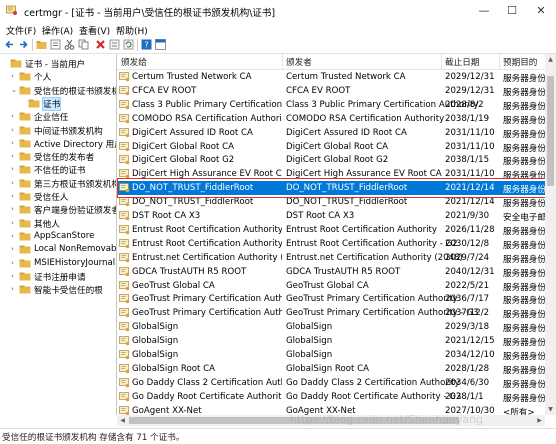 The height and width of the screenshot is (444, 556). I want to click on scroll-up-icon: ▲, so click(550, 59).